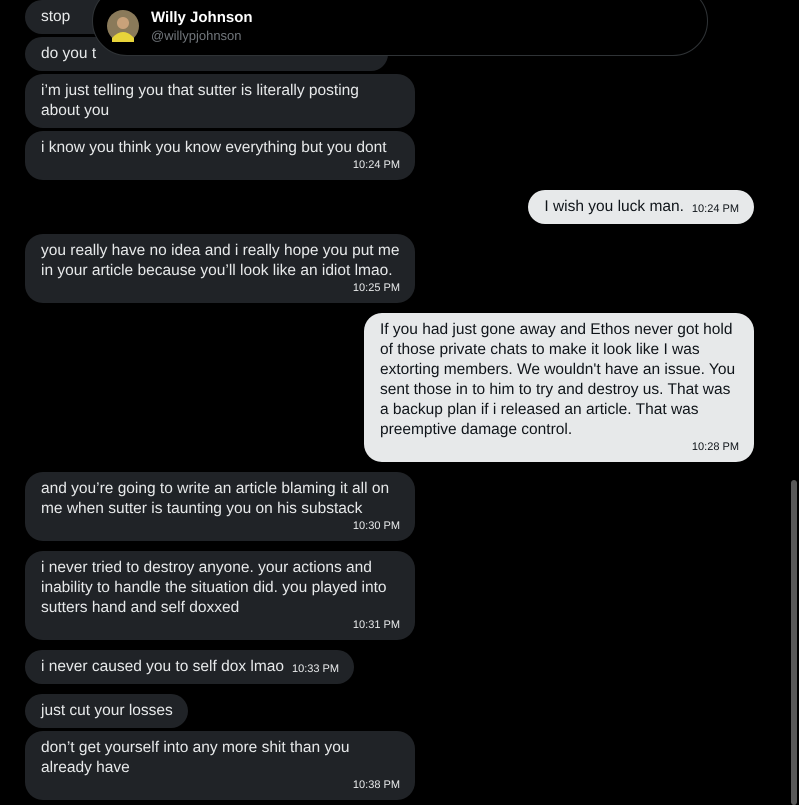 The height and width of the screenshot is (805, 799). What do you see at coordinates (376, 526) in the screenshot?
I see `message-time: 10:30 PM` at bounding box center [376, 526].